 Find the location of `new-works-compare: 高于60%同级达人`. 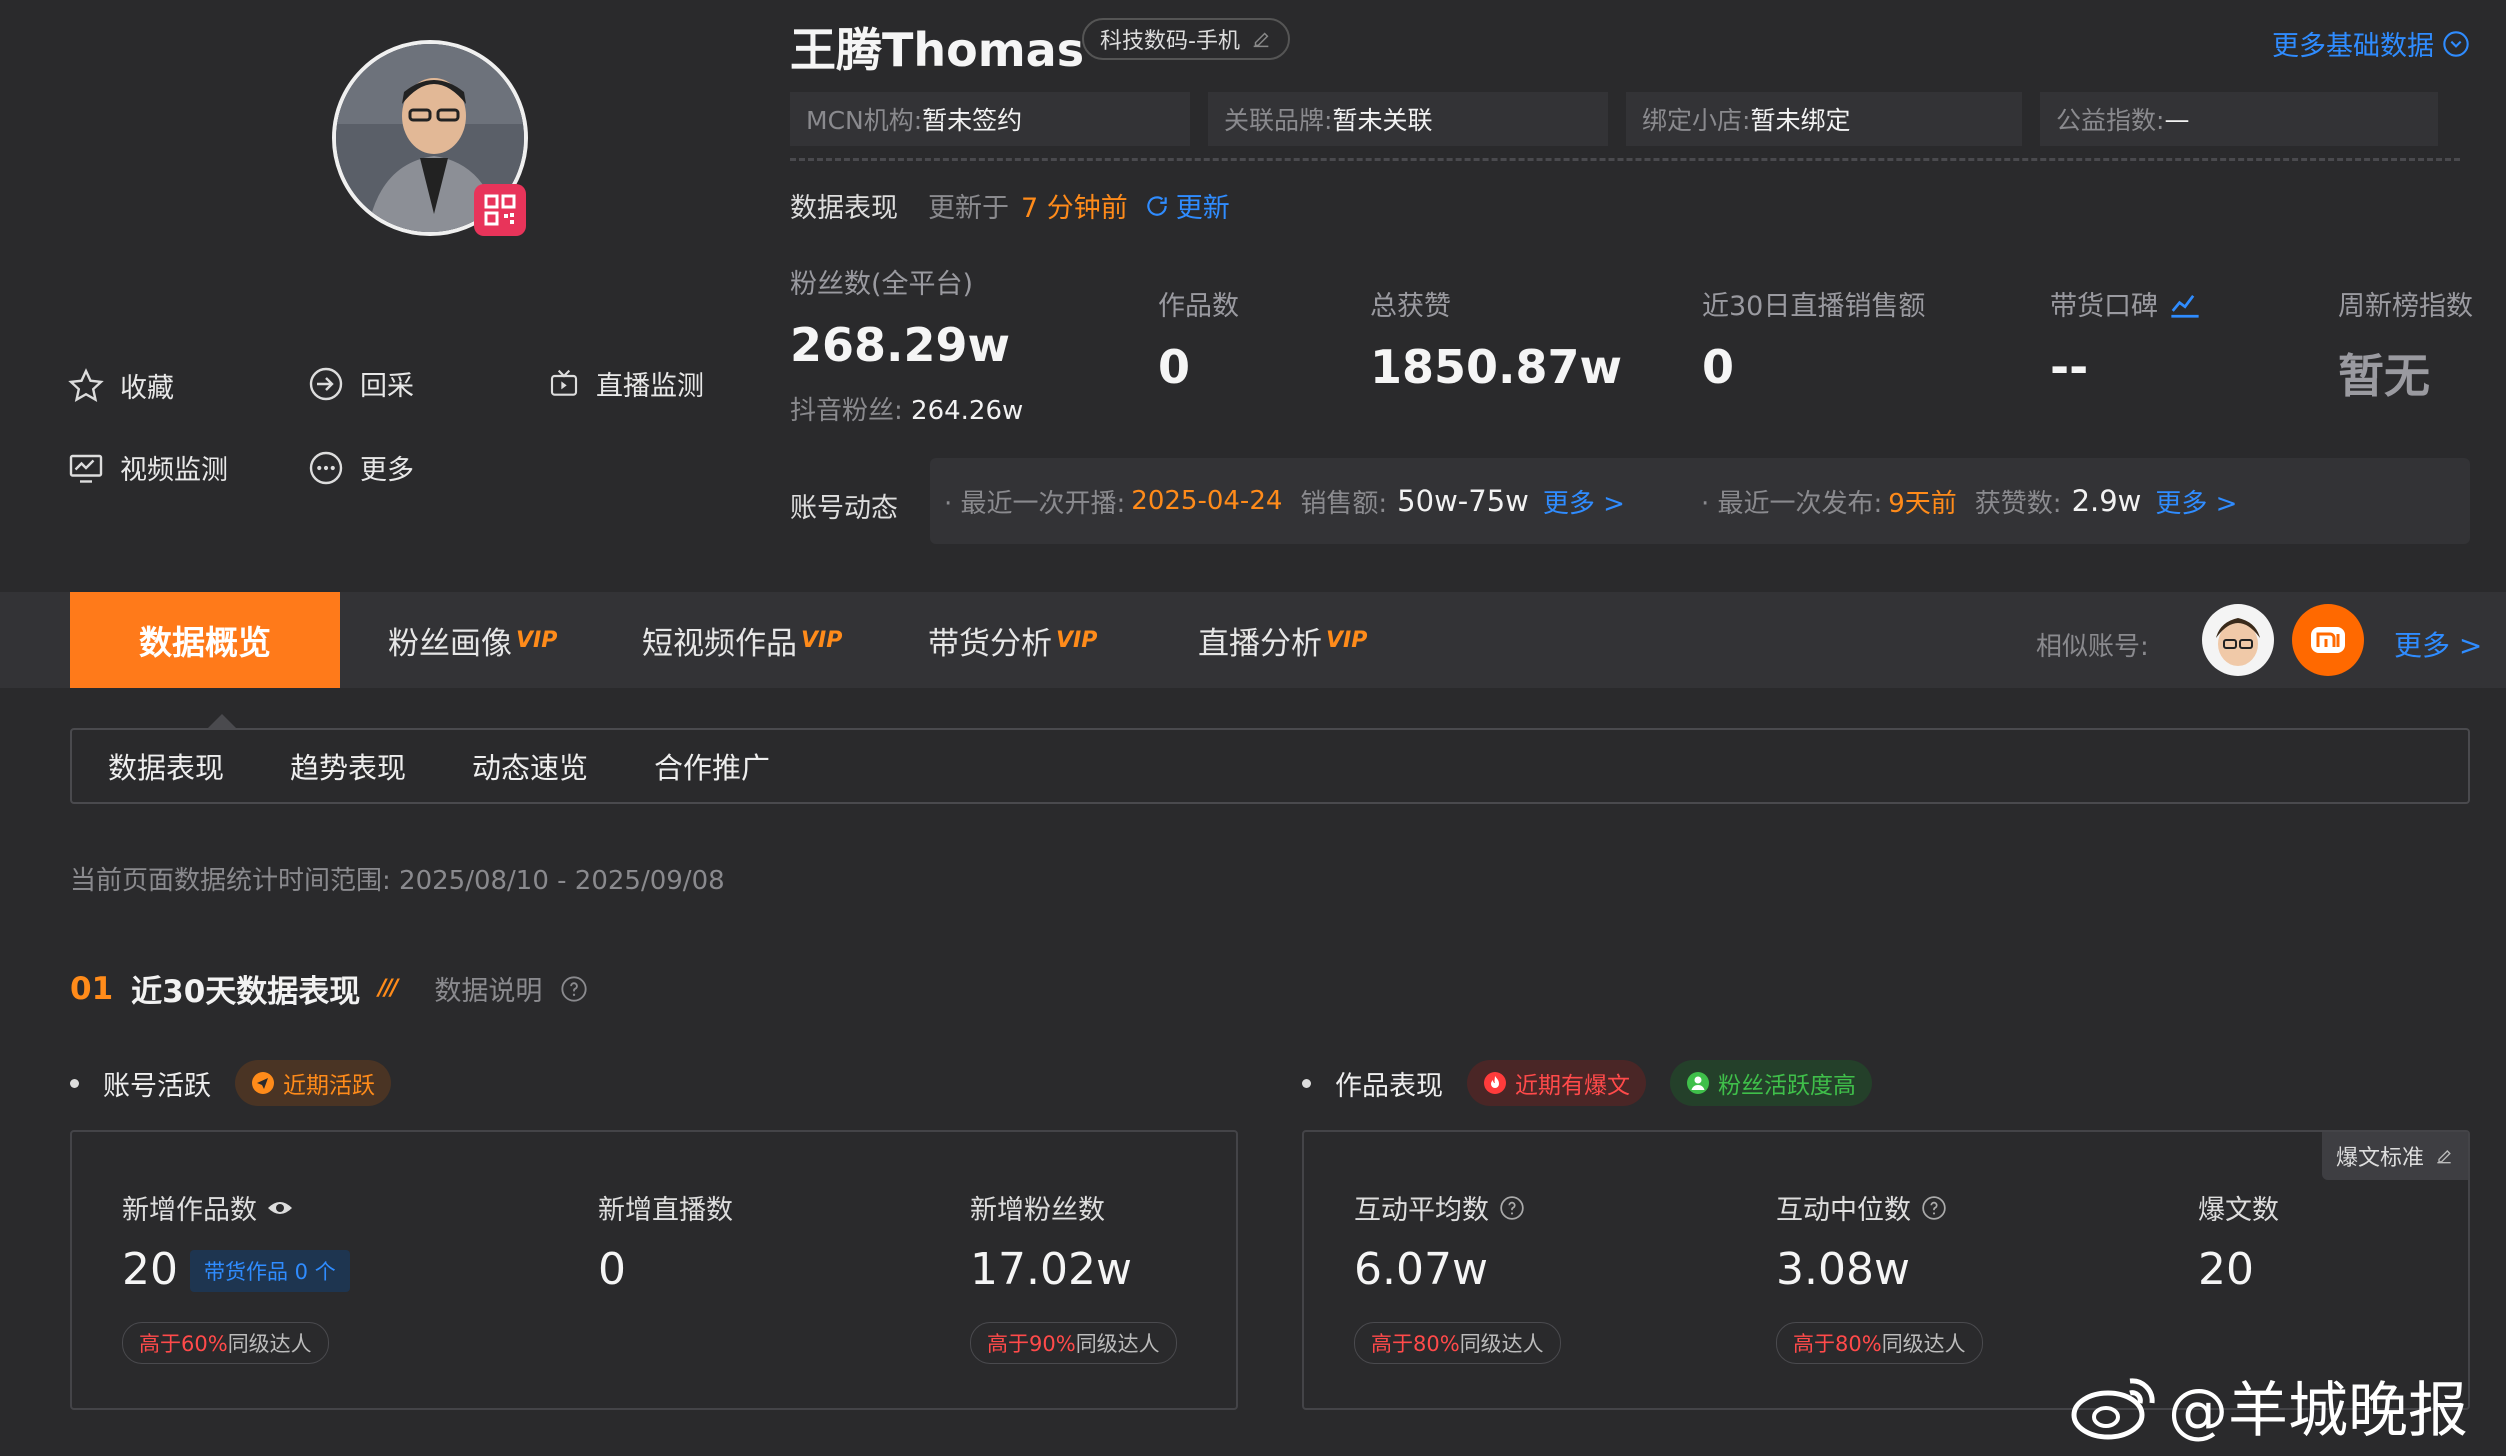

new-works-compare: 高于60%同级达人 is located at coordinates (225, 1343).